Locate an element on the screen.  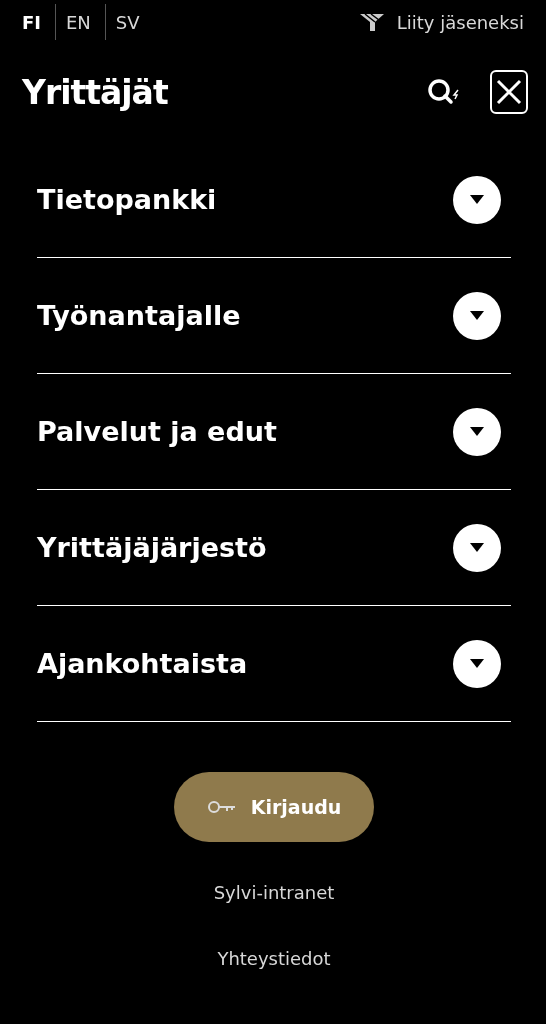
footer-link: Sylvi-intranet is located at coordinates (274, 892).